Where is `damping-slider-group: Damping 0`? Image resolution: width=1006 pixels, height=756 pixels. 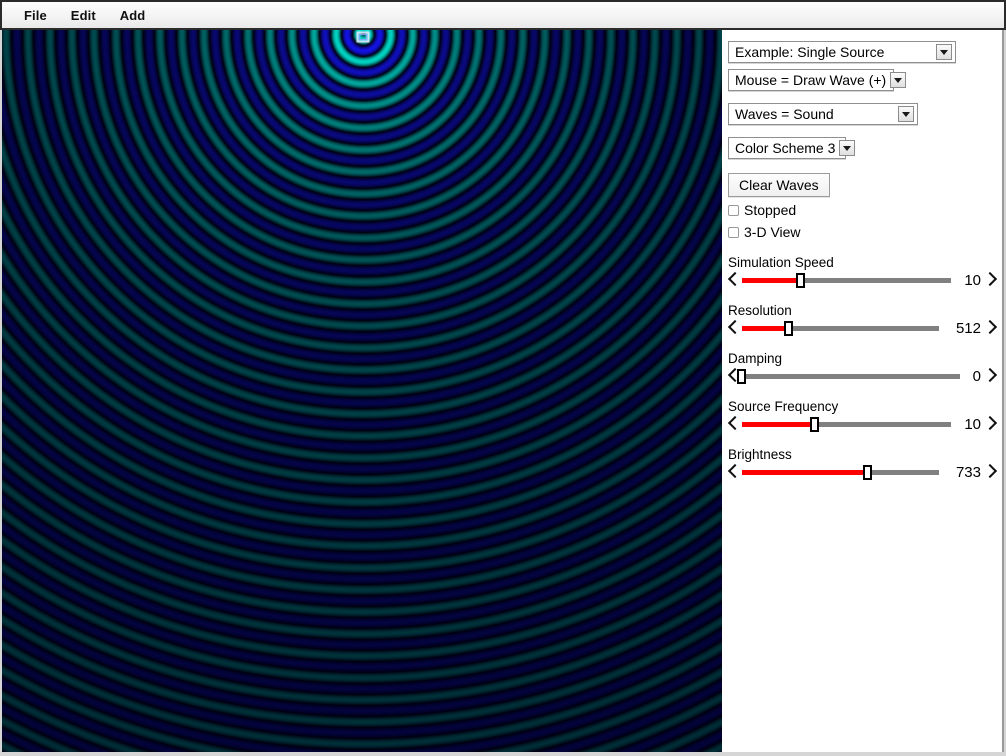 damping-slider-group: Damping 0 is located at coordinates (861, 368).